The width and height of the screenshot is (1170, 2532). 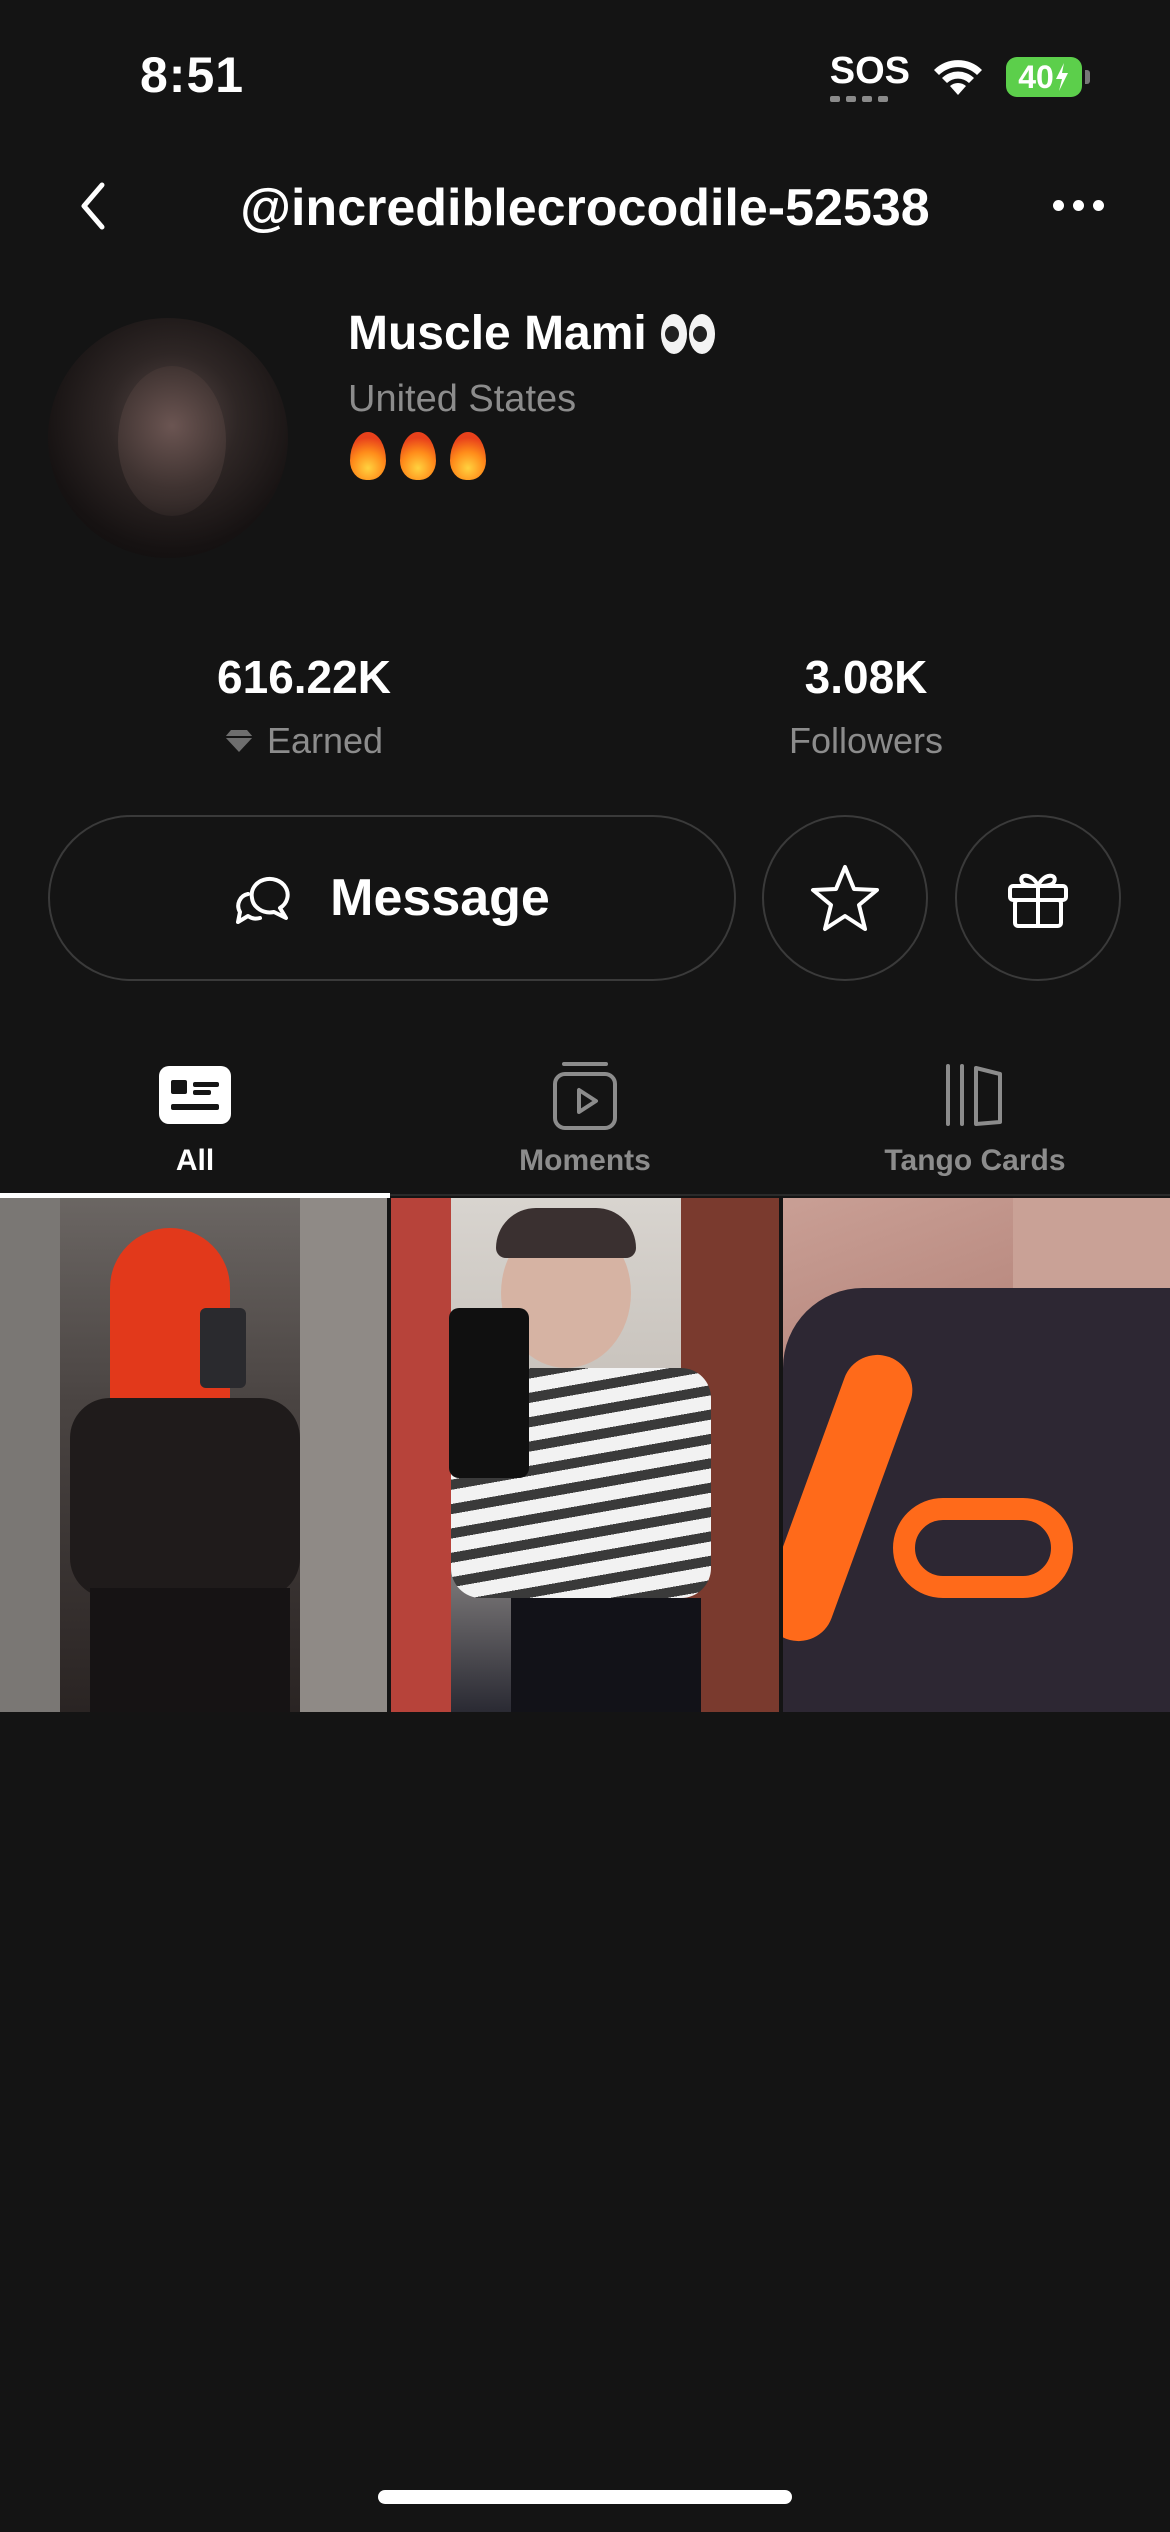 I want to click on chevron-left-icon, so click(x=93, y=206).